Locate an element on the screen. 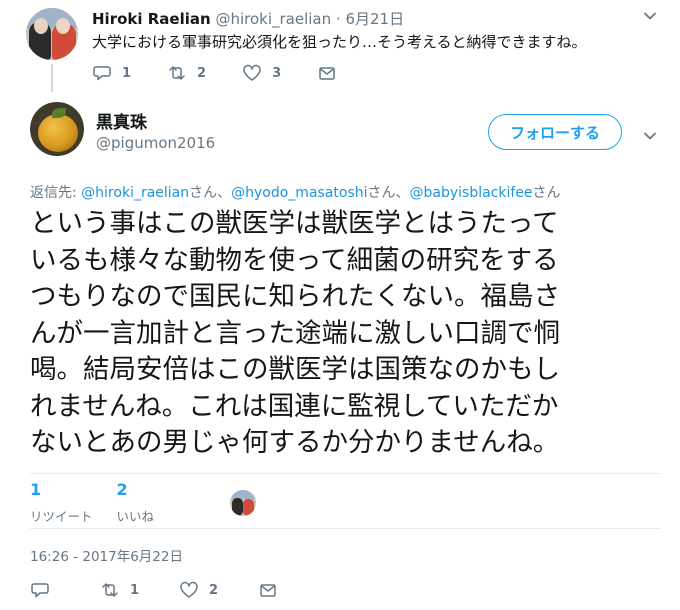 The image size is (680, 610). like-button: 2 is located at coordinates (198, 590).